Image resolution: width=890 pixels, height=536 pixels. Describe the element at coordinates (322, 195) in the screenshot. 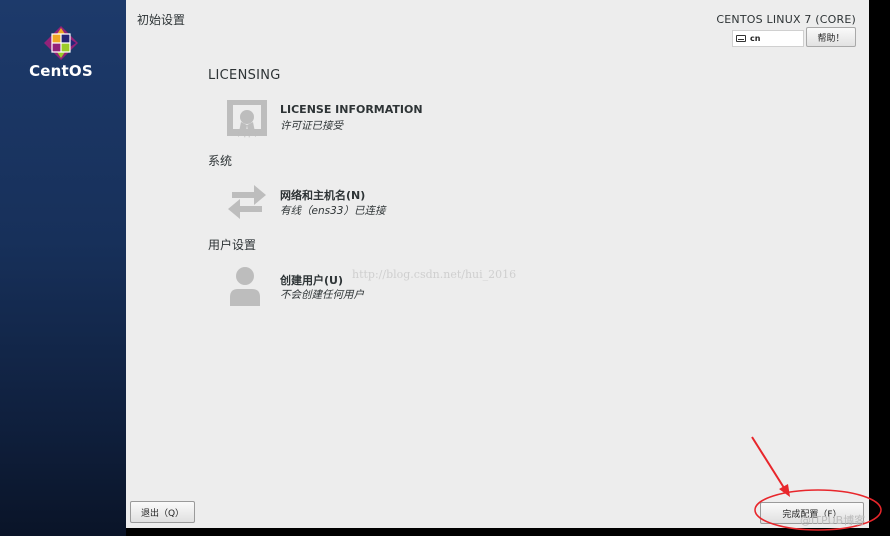

I see `spoke-network-hostname: 网络和主机名(N)` at that location.